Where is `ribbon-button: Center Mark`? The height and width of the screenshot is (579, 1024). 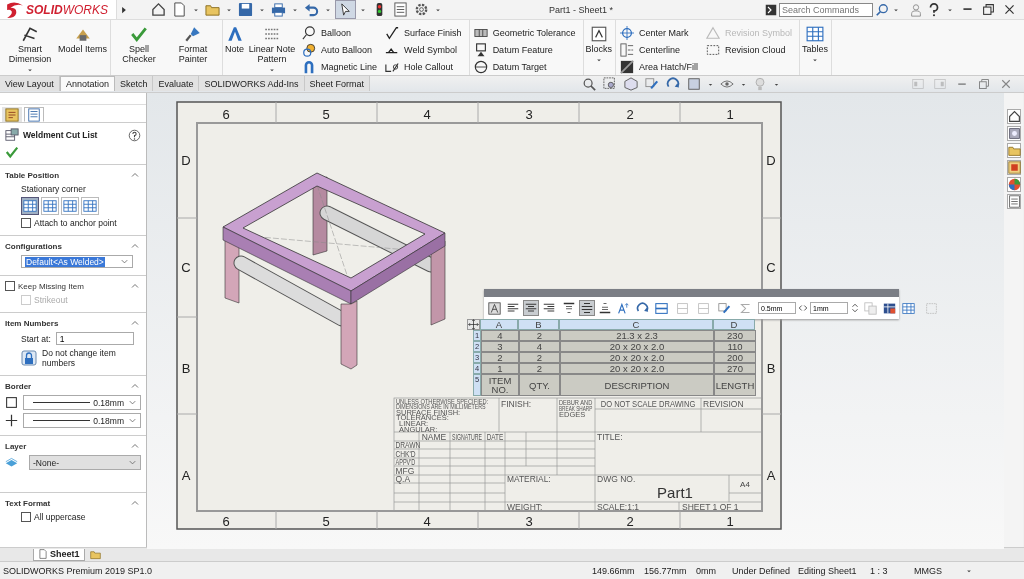 ribbon-button: Center Mark is located at coordinates (659, 32).